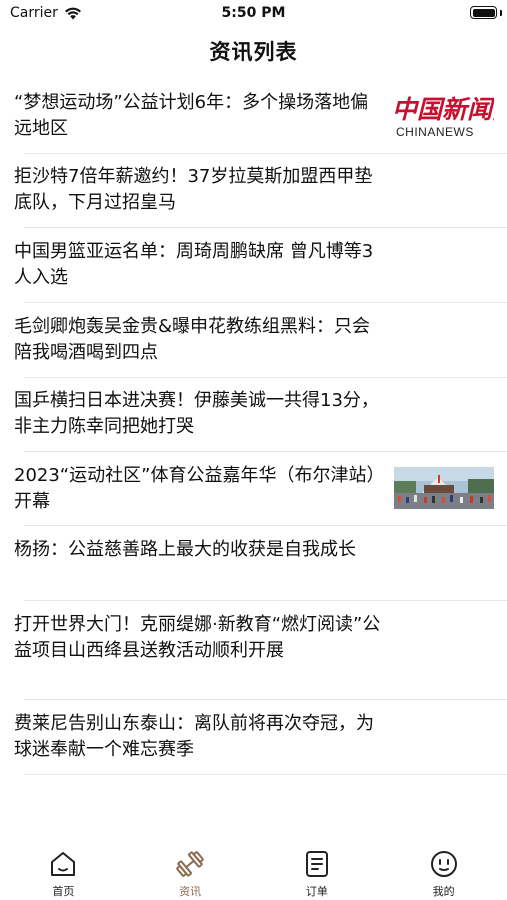 The height and width of the screenshot is (900, 507). What do you see at coordinates (194, 736) in the screenshot?
I see `news-title: 费莱尼告别山东泰山：离队前将再次夺冠，为球迷奉献一个难忘赛季` at bounding box center [194, 736].